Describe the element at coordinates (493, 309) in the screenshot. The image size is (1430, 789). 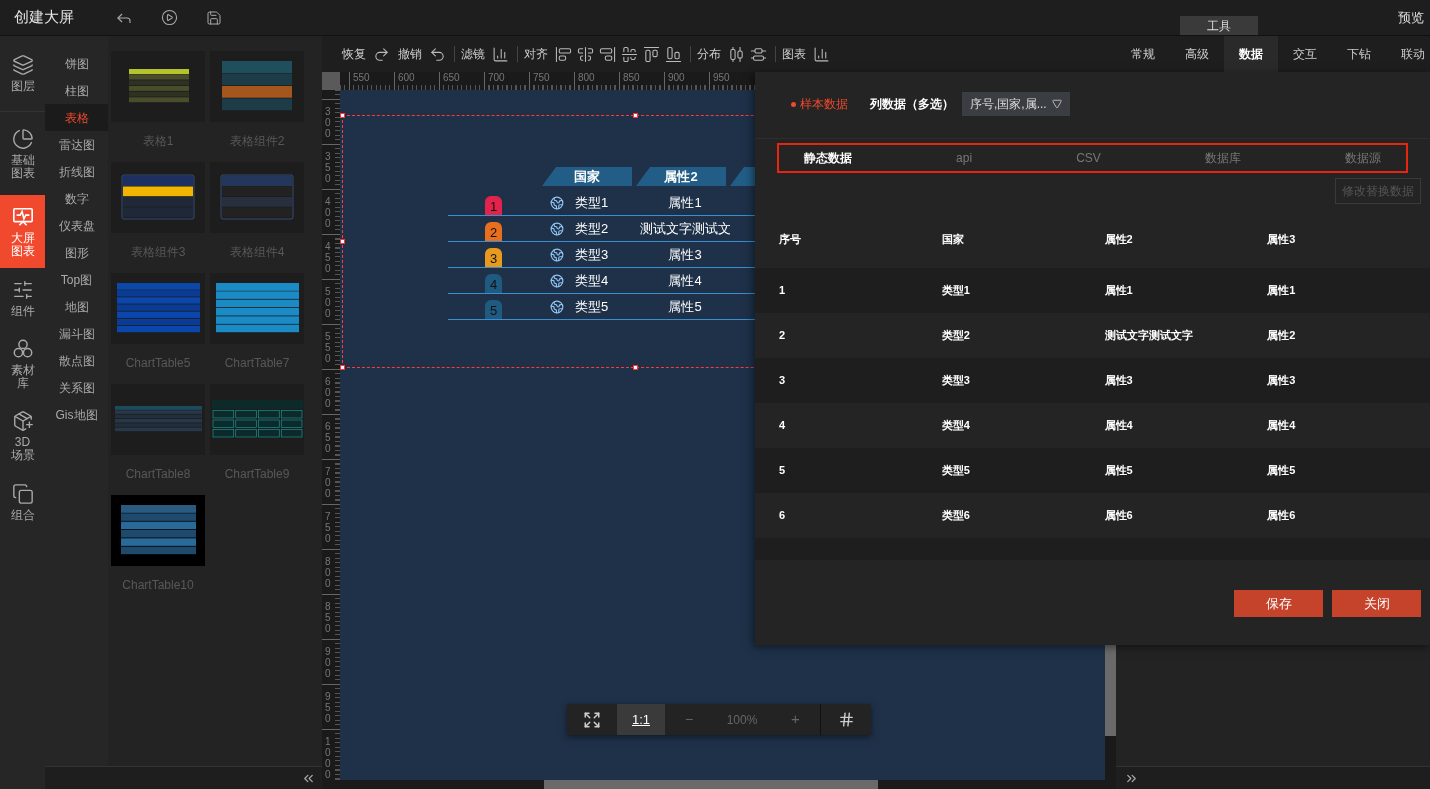
I see `rank-badge: 5` at that location.